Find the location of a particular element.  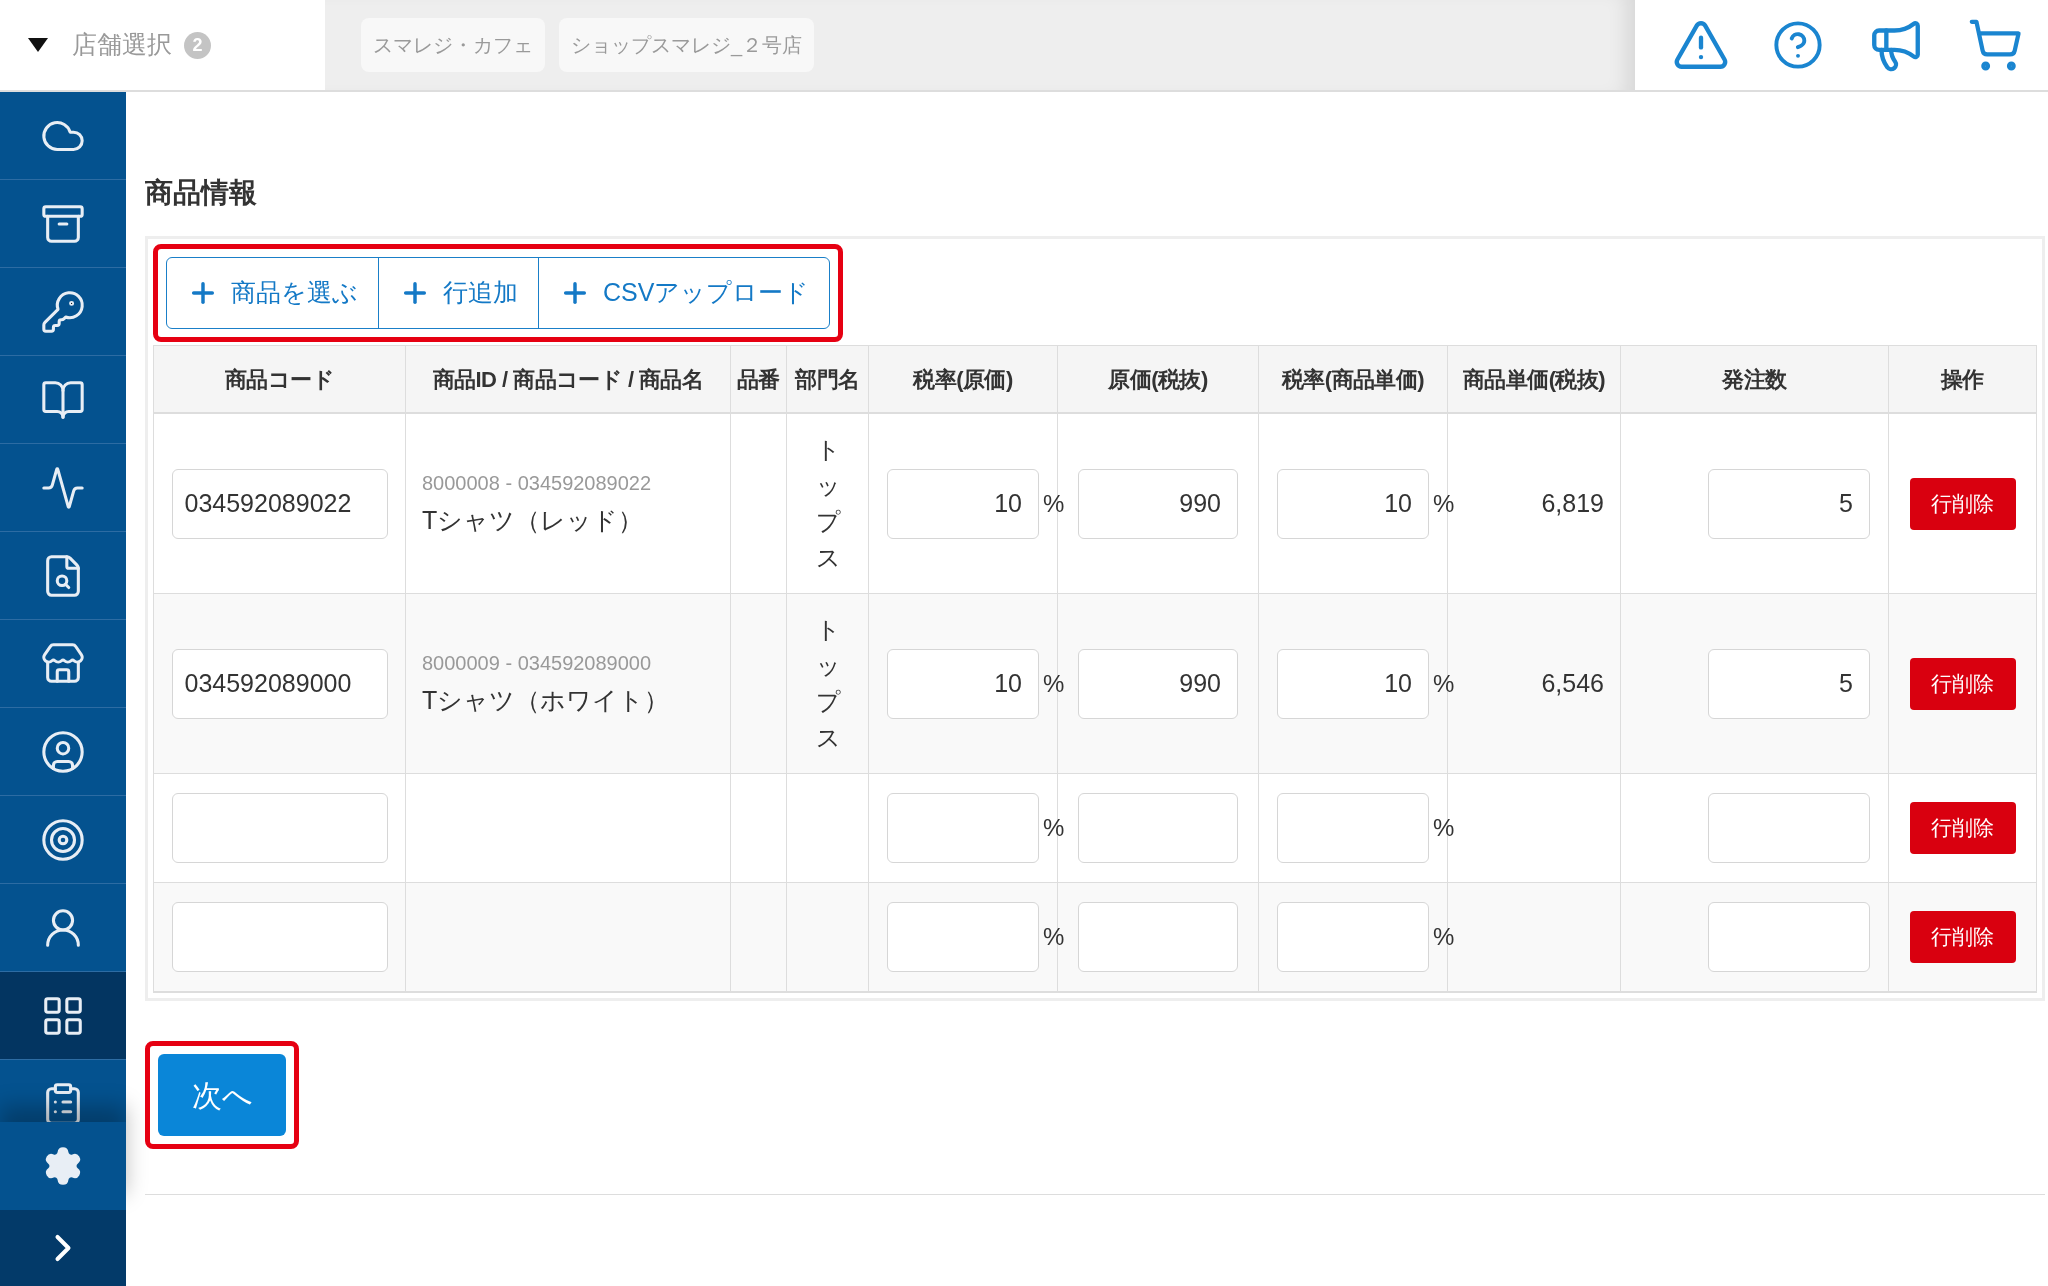

column-header: 原価(税抜) is located at coordinates (1158, 379).